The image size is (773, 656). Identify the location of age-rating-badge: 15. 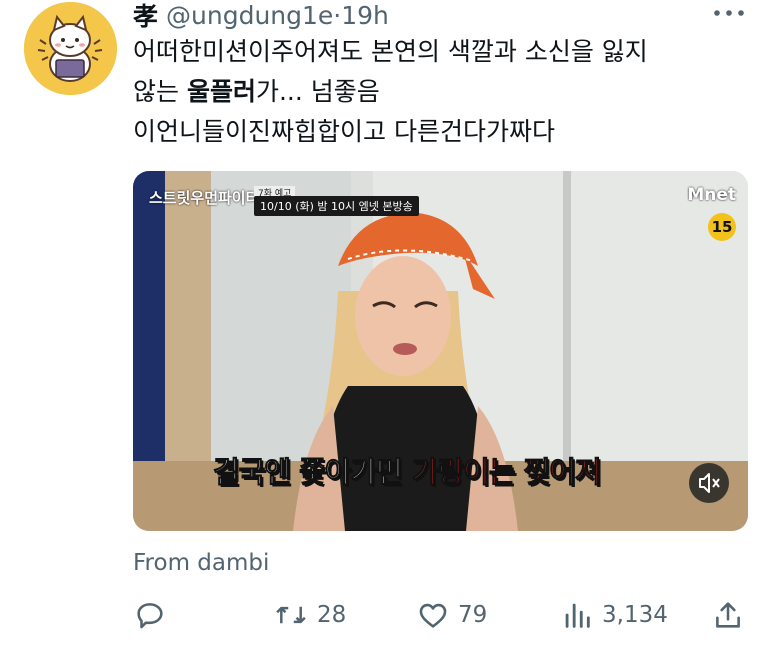
(722, 227).